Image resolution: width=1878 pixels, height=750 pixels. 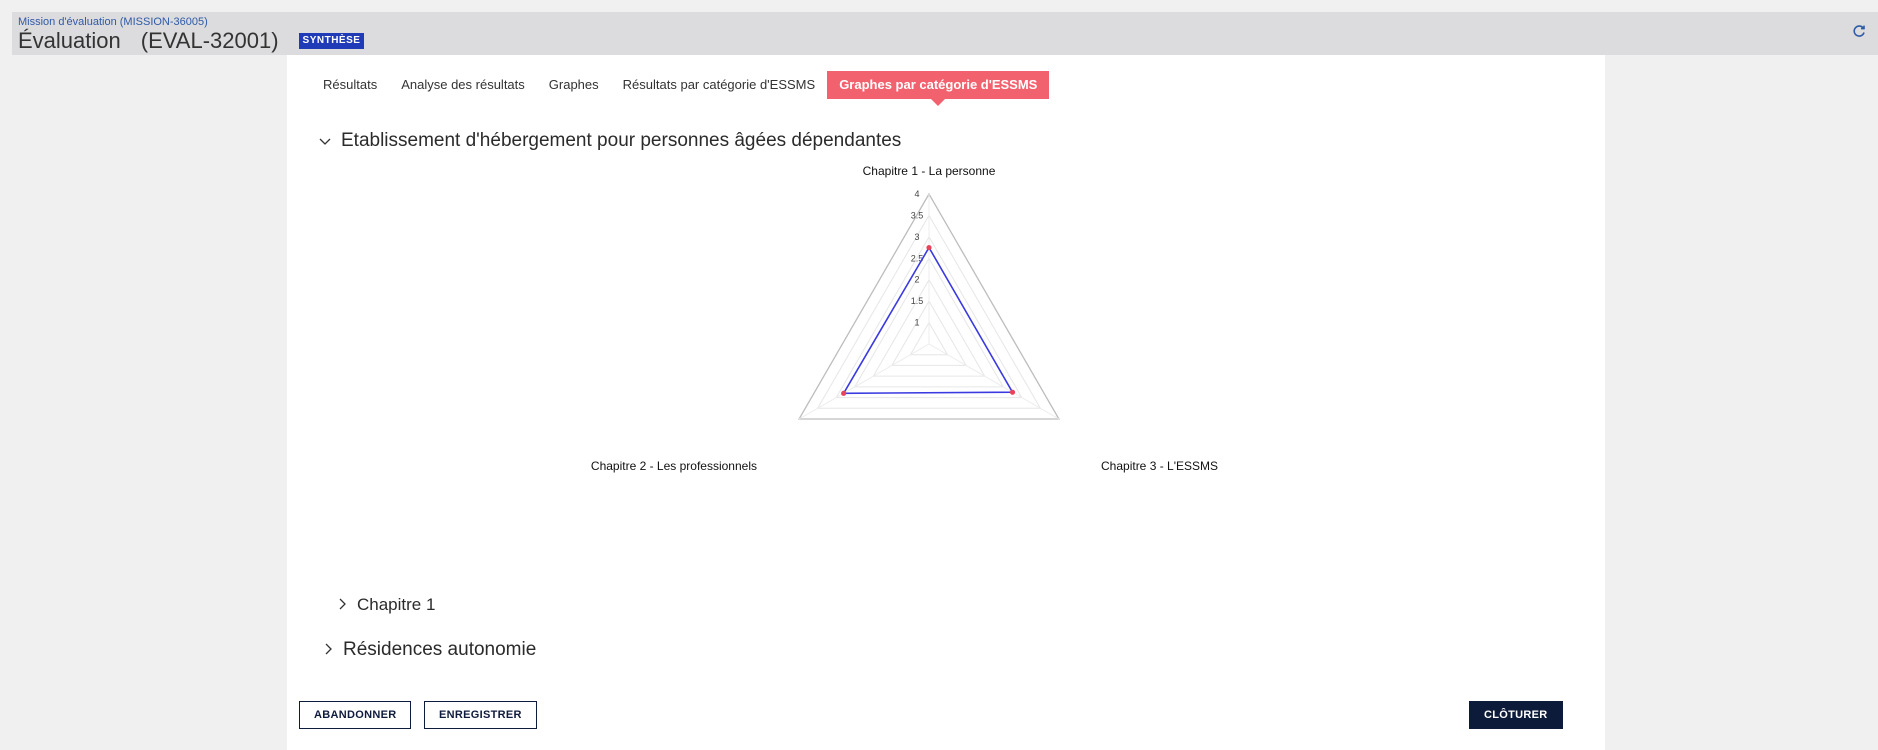 What do you see at coordinates (480, 715) in the screenshot?
I see `save-button: ENREGISTRER` at bounding box center [480, 715].